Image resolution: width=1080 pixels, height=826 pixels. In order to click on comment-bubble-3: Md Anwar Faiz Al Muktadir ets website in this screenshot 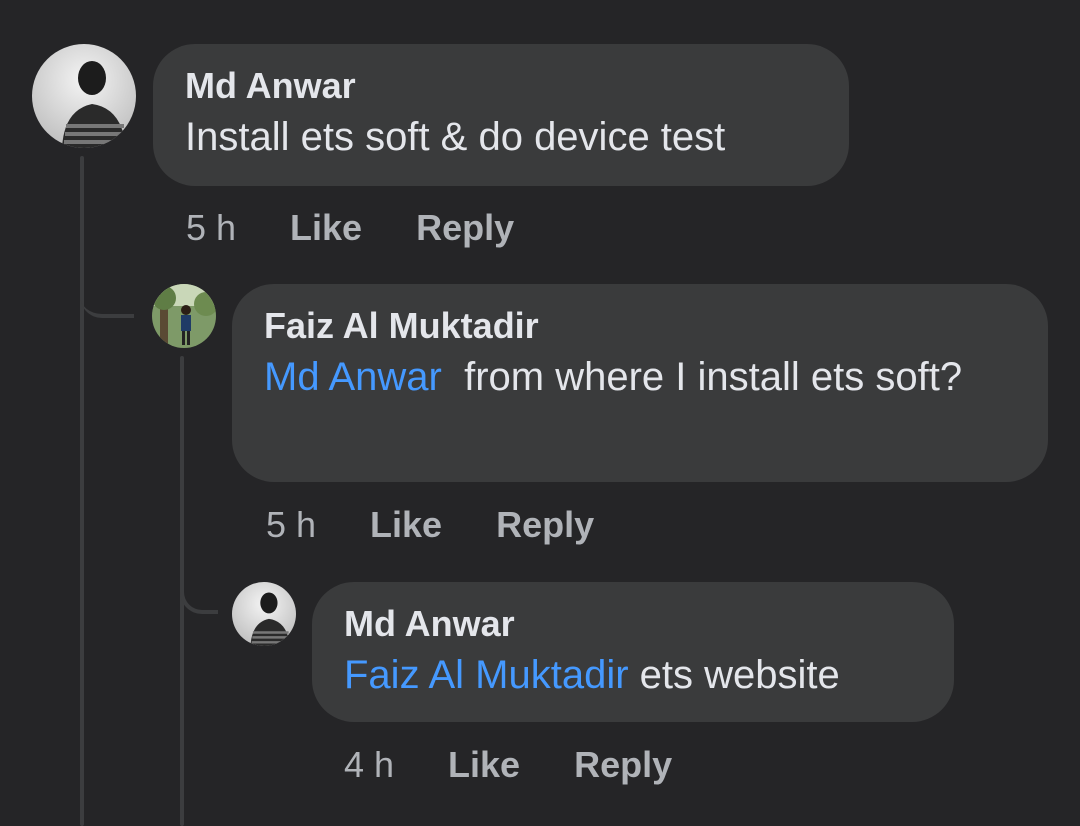, I will do `click(633, 652)`.